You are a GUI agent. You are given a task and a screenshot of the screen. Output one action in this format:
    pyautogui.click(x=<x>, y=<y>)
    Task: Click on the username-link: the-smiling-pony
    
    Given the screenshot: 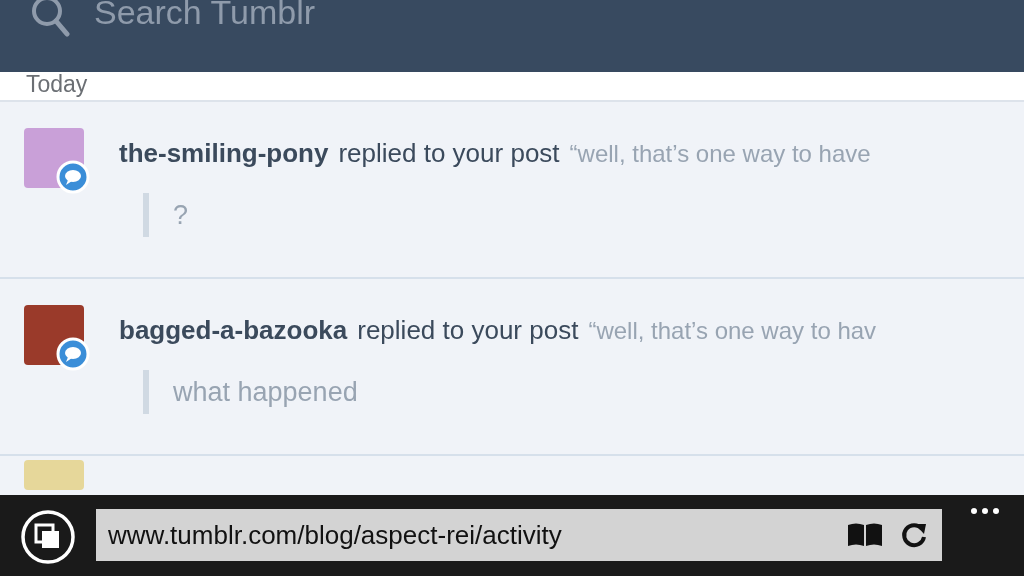 What is the action you would take?
    pyautogui.click(x=224, y=153)
    